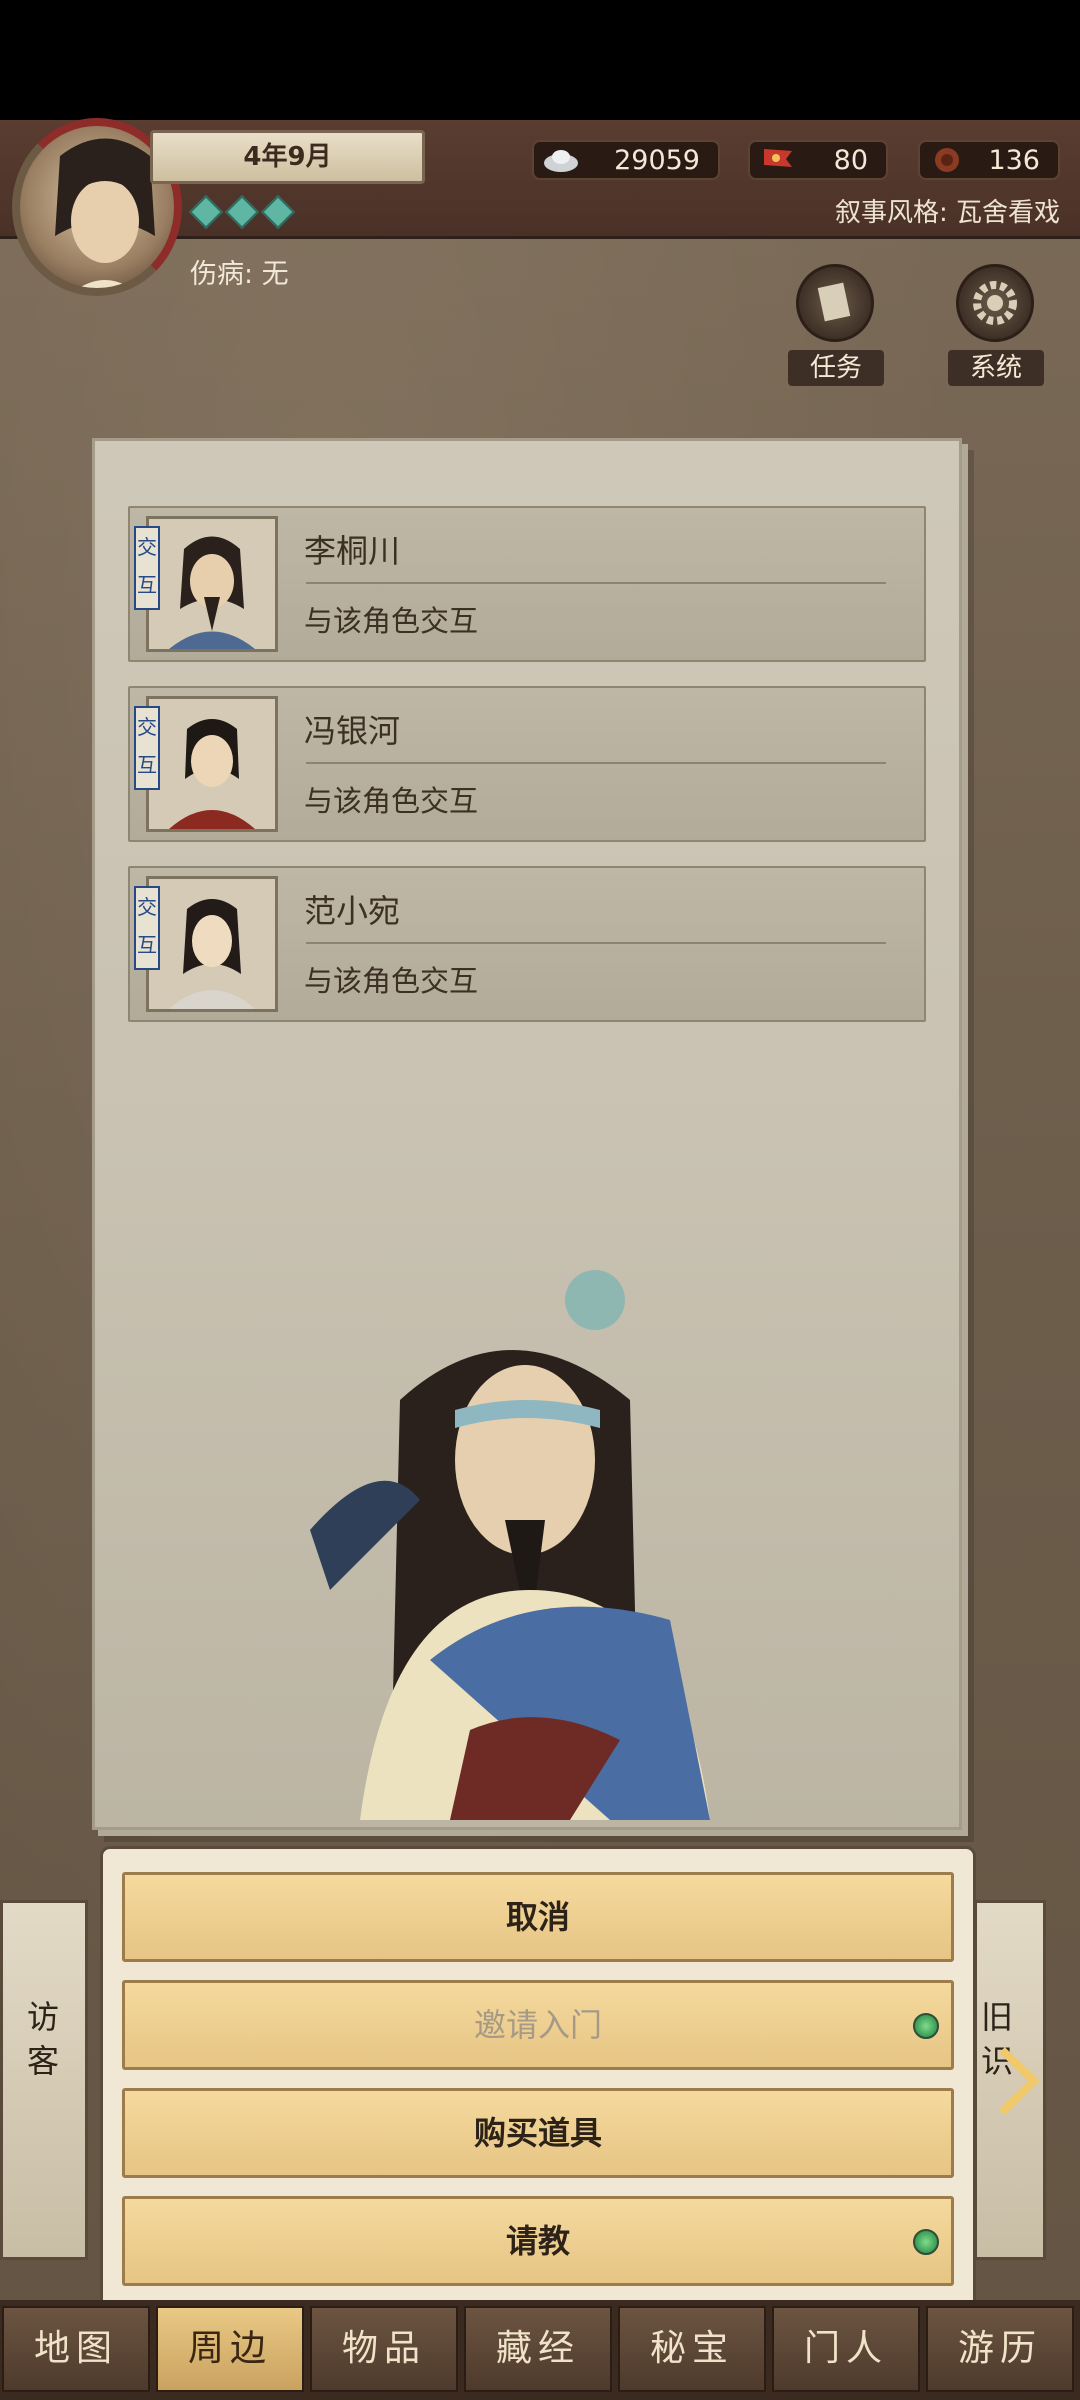 The width and height of the screenshot is (1080, 2400). What do you see at coordinates (1000, 2349) in the screenshot?
I see `tab-travel: 游历` at bounding box center [1000, 2349].